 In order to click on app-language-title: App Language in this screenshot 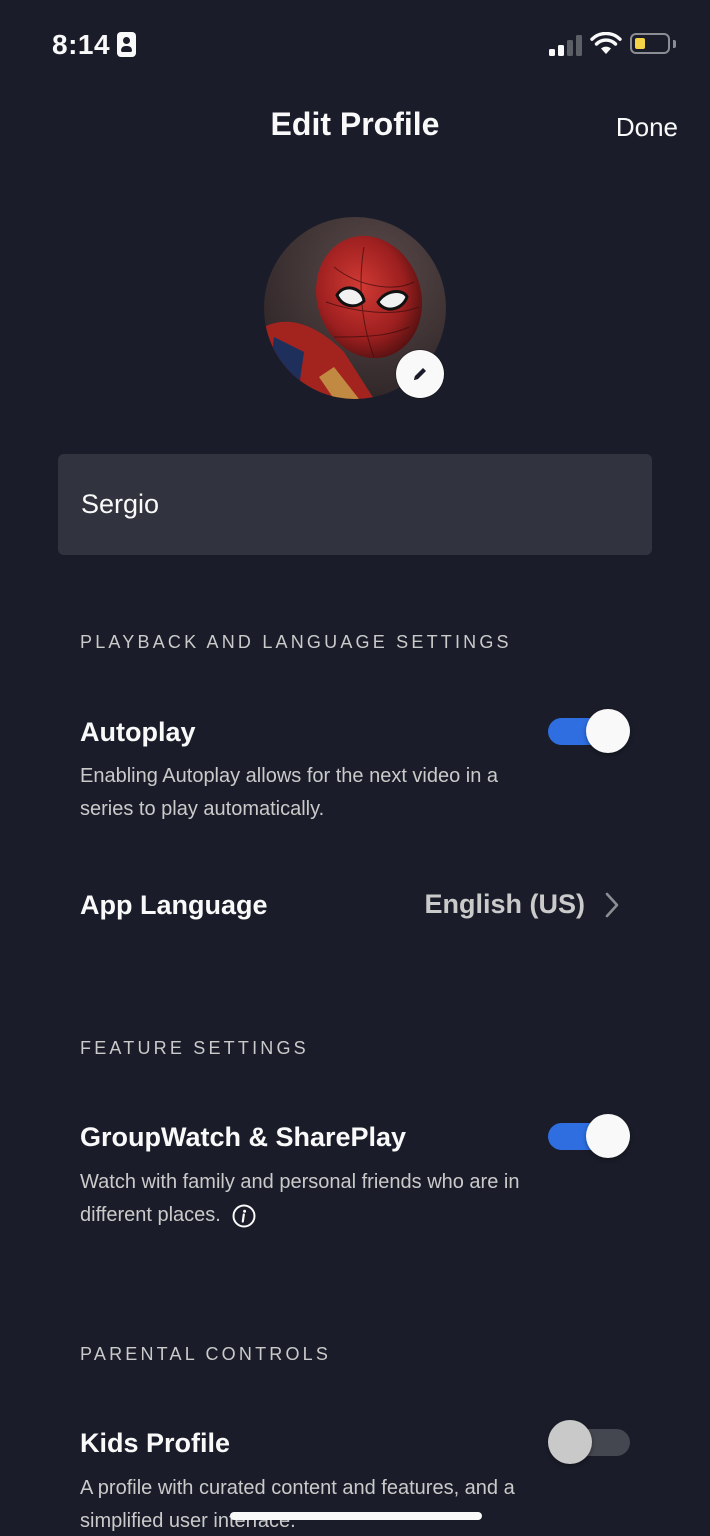, I will do `click(174, 905)`.